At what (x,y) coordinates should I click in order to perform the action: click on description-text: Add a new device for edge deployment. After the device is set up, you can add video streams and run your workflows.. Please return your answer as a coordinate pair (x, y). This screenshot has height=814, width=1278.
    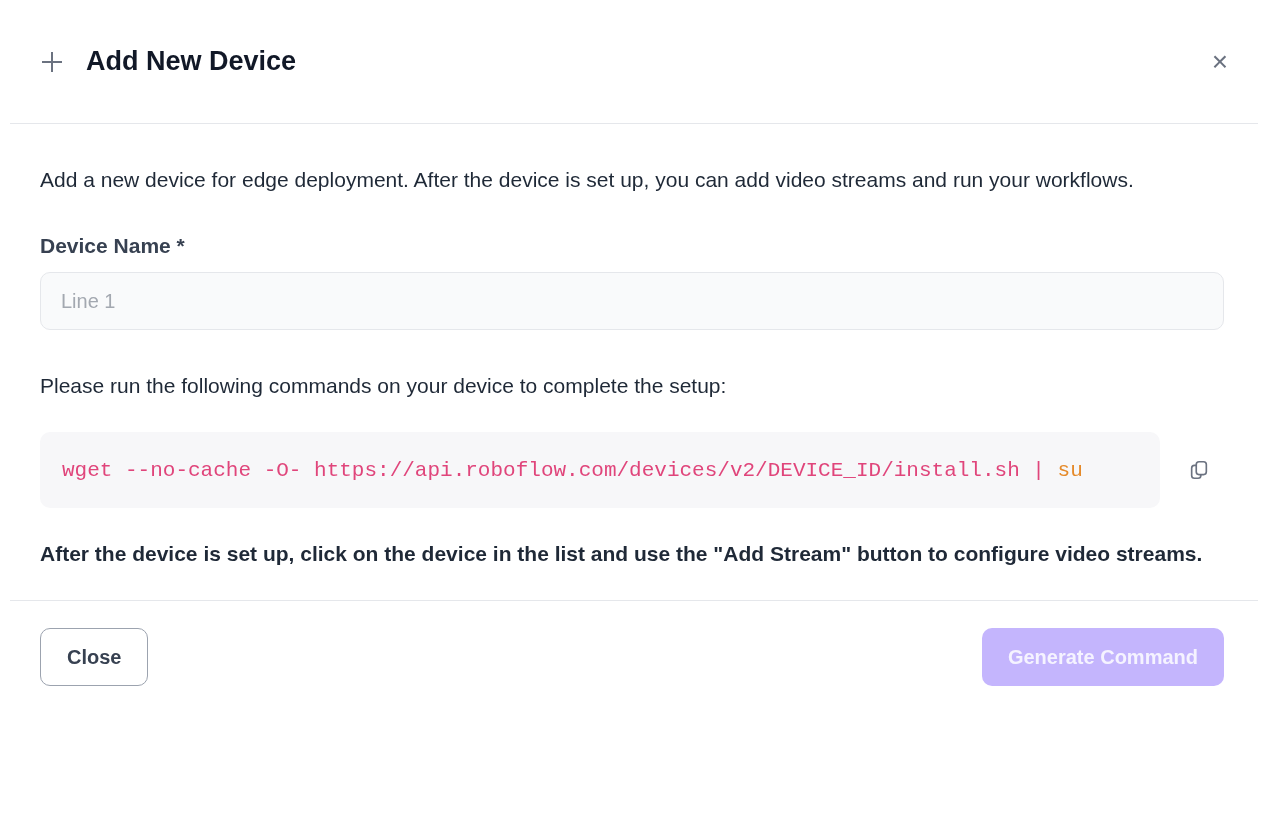
    Looking at the image, I should click on (587, 180).